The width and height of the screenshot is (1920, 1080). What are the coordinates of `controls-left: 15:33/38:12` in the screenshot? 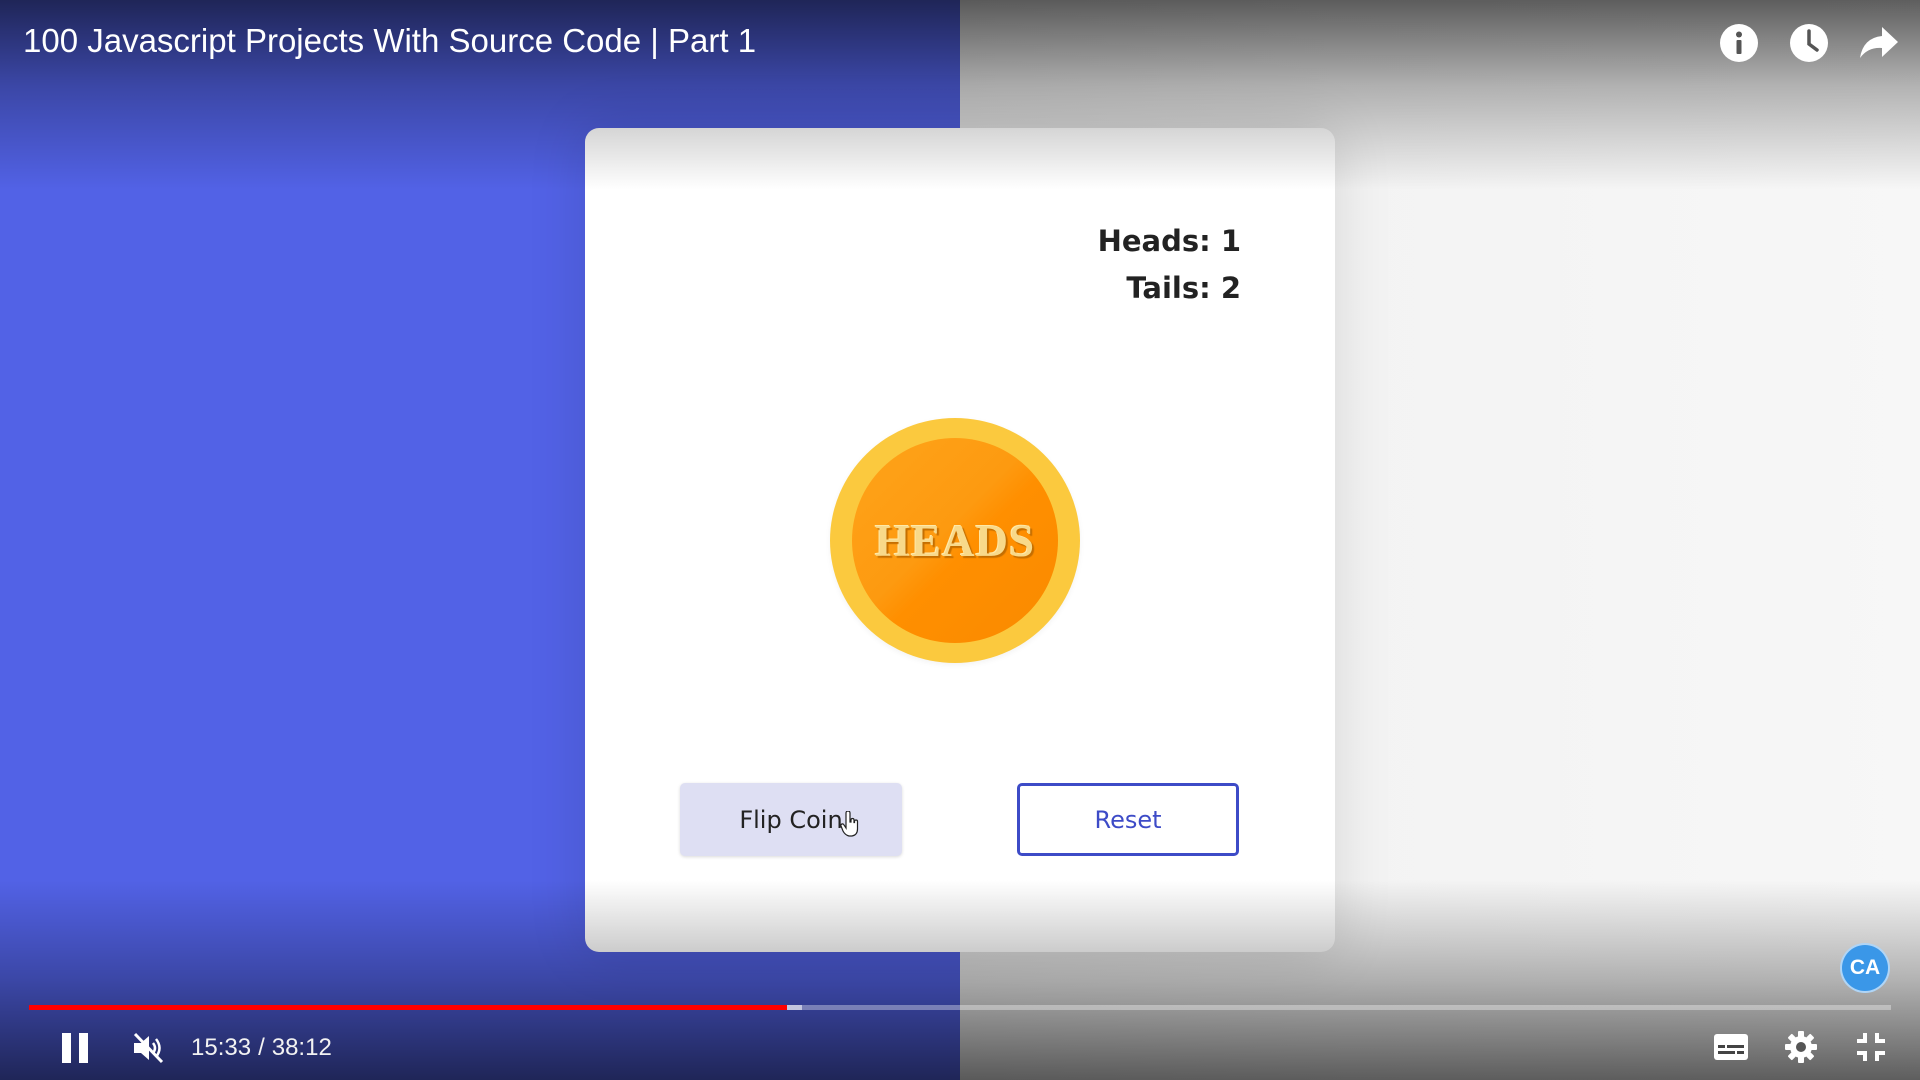 It's located at (193, 1048).